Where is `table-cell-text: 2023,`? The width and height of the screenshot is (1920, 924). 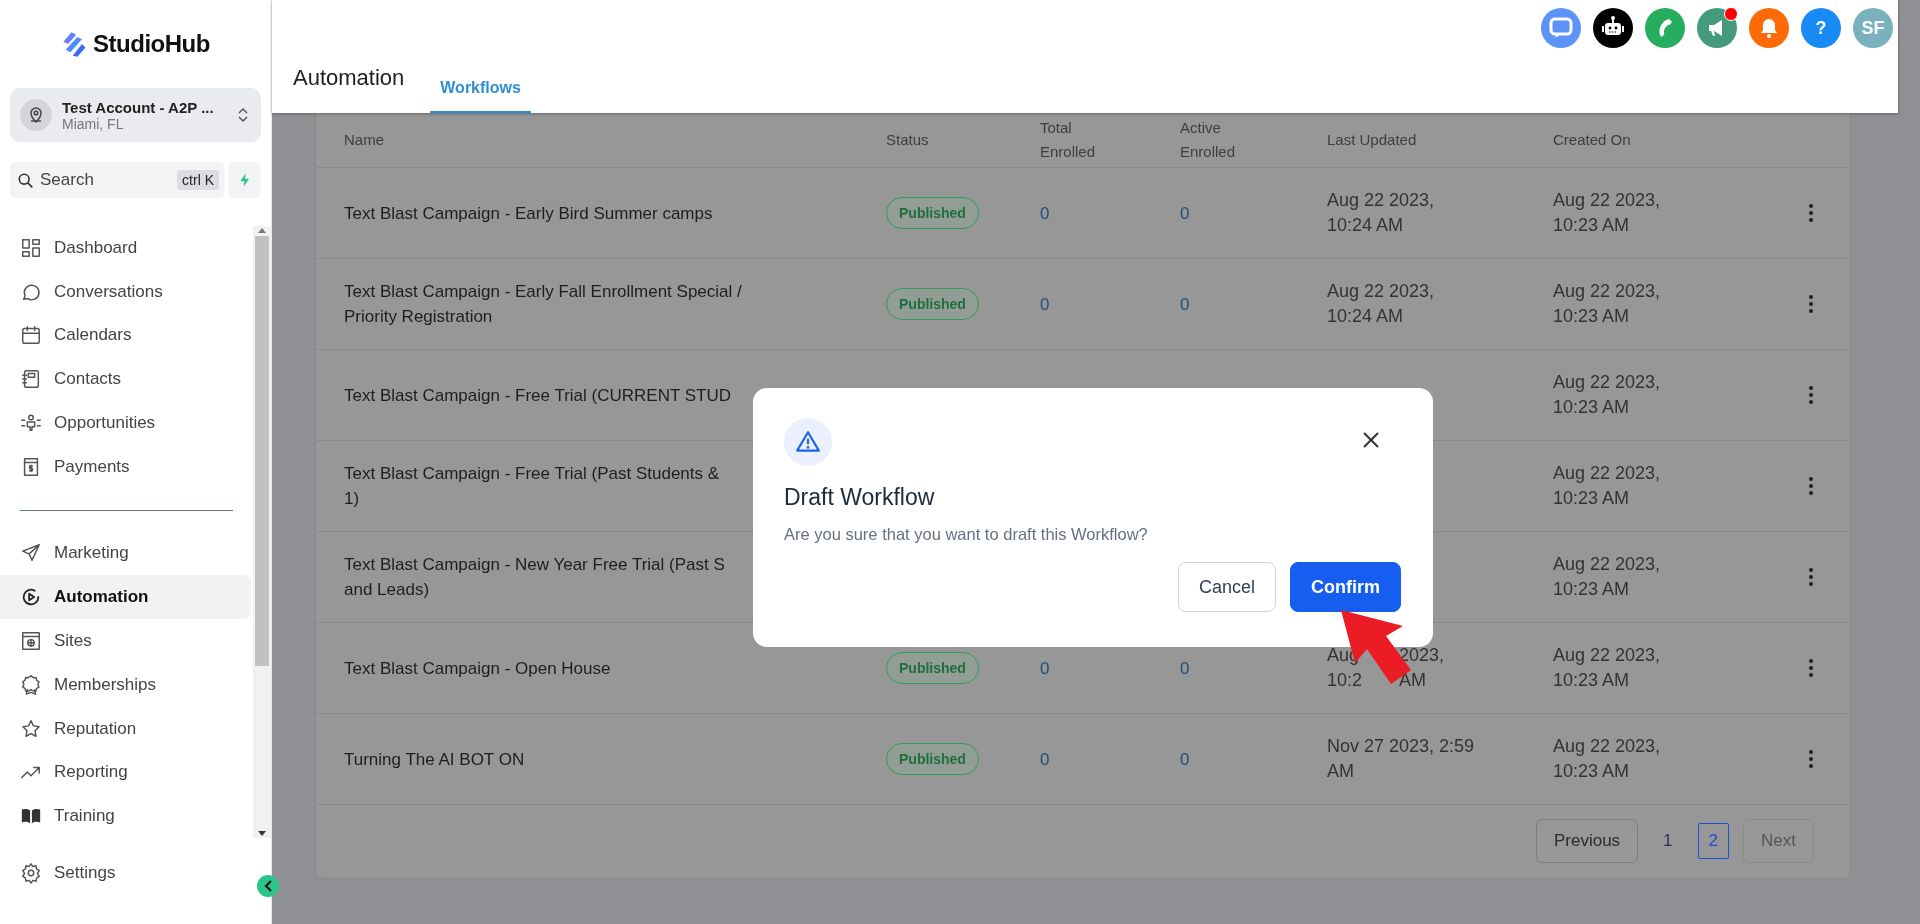
table-cell-text: 2023, is located at coordinates (1422, 655).